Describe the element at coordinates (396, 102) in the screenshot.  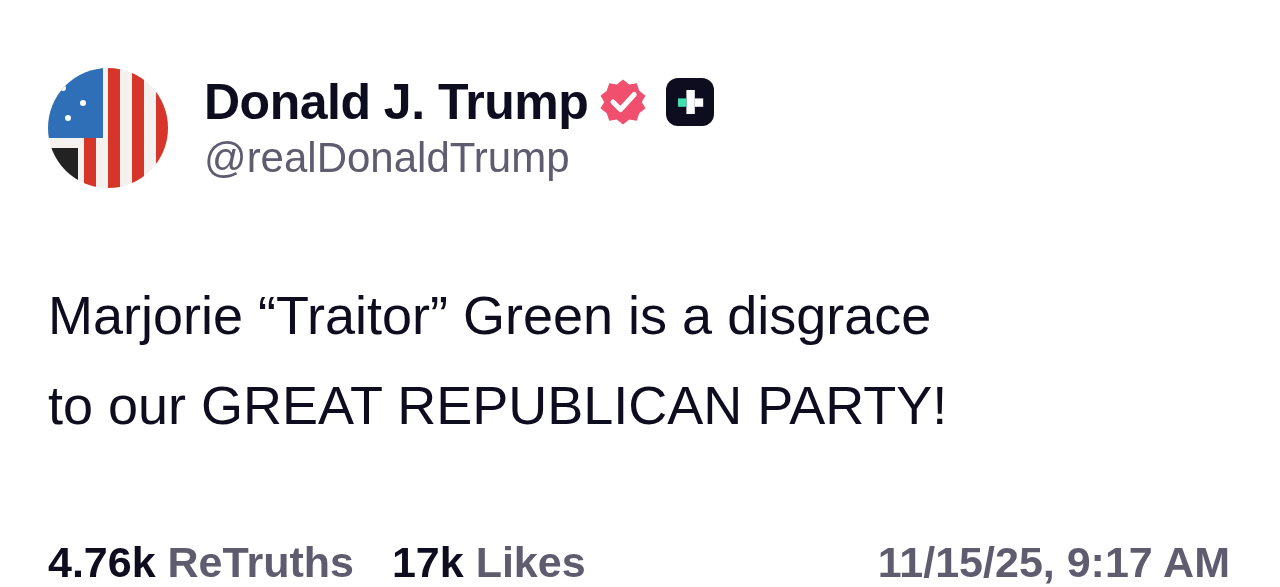
I see `author-name: Donald J. Trump` at that location.